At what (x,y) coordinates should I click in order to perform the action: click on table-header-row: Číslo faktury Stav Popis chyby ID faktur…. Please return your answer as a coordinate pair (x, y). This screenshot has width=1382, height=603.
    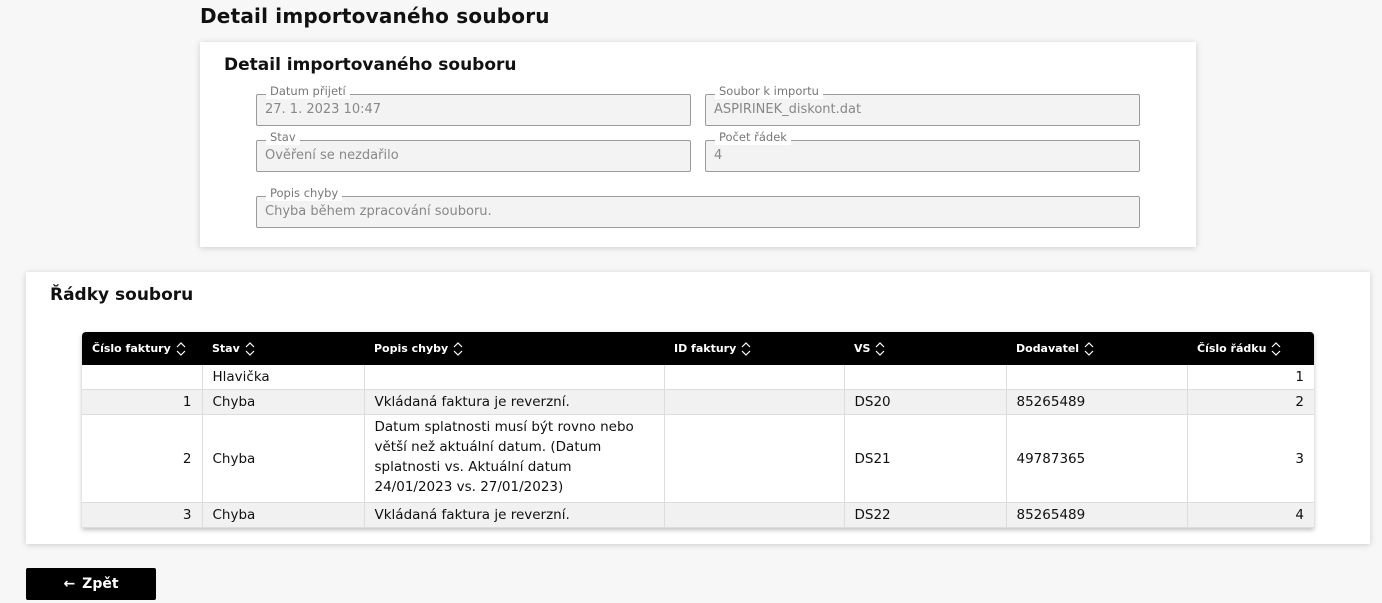
    Looking at the image, I should click on (698, 348).